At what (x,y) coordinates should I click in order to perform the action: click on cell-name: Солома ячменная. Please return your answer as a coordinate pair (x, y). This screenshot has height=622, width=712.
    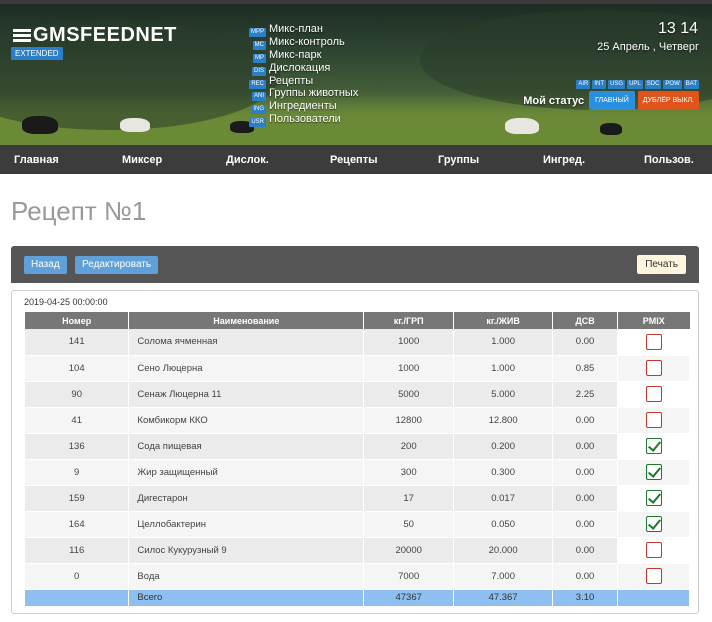
    Looking at the image, I should click on (246, 342).